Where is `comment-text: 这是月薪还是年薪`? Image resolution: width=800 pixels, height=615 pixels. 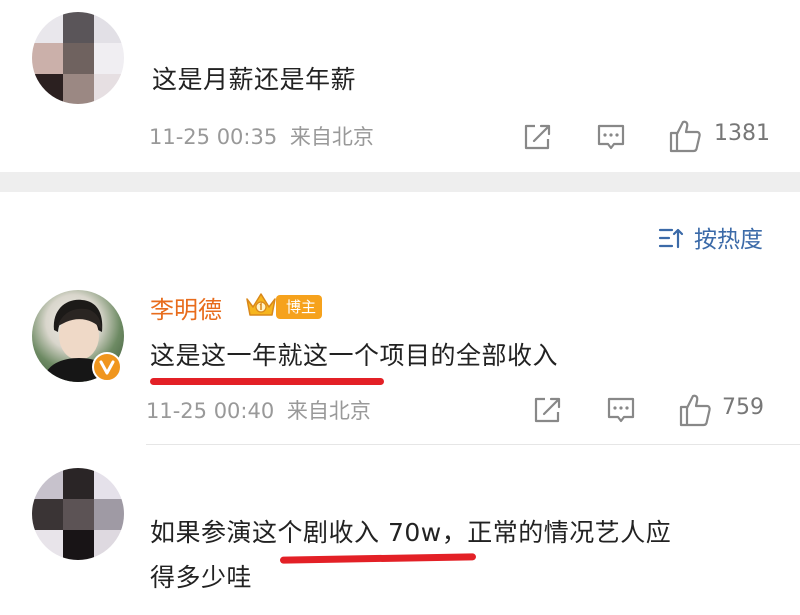
comment-text: 这是月薪还是年薪 is located at coordinates (254, 79).